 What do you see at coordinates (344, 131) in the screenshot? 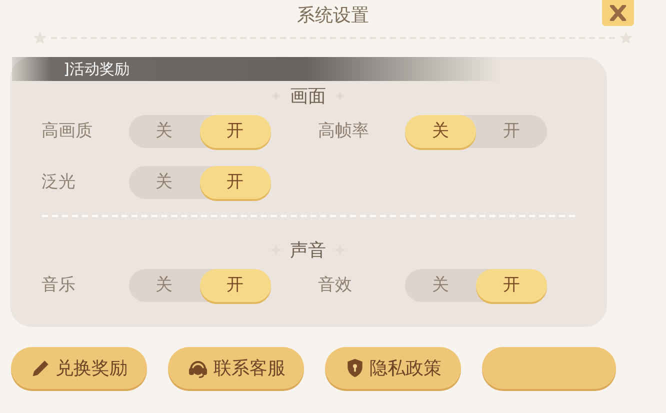
I see `setting-label: 高帧率` at bounding box center [344, 131].